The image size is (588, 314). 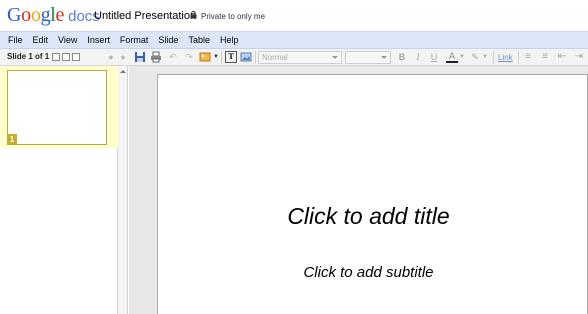 What do you see at coordinates (14, 15) in the screenshot?
I see `logo-letter: G` at bounding box center [14, 15].